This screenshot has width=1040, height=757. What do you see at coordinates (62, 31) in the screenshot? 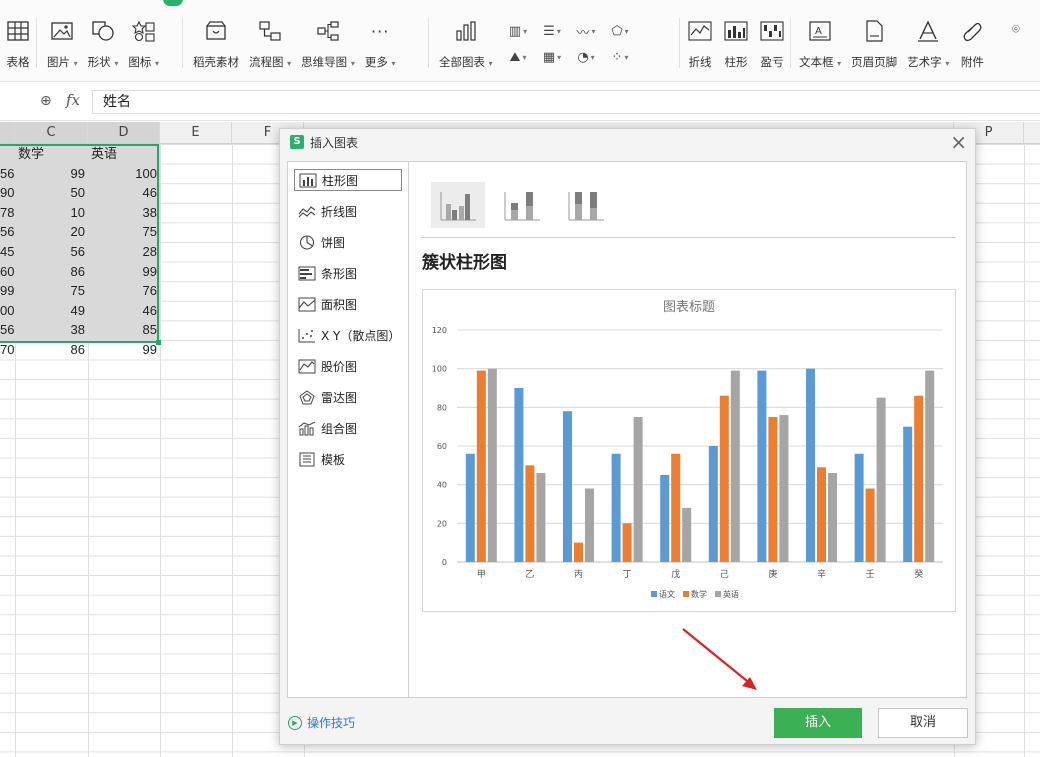
I see `picture-icon` at bounding box center [62, 31].